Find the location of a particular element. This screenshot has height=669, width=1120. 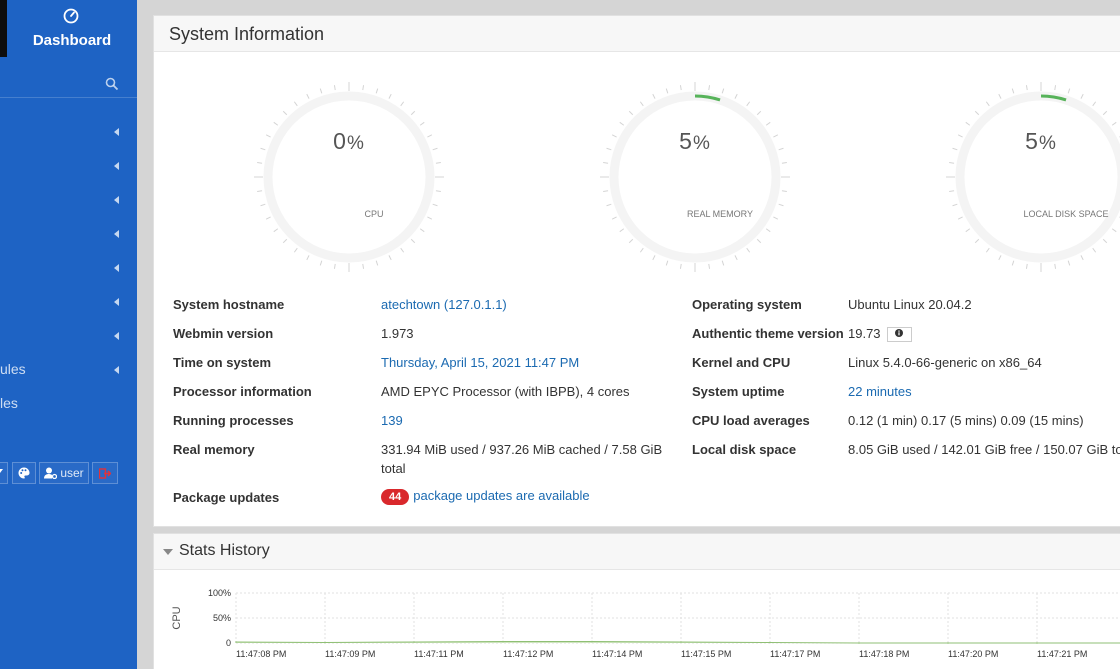

gauge-value: 5% is located at coordinates (1033, 141).